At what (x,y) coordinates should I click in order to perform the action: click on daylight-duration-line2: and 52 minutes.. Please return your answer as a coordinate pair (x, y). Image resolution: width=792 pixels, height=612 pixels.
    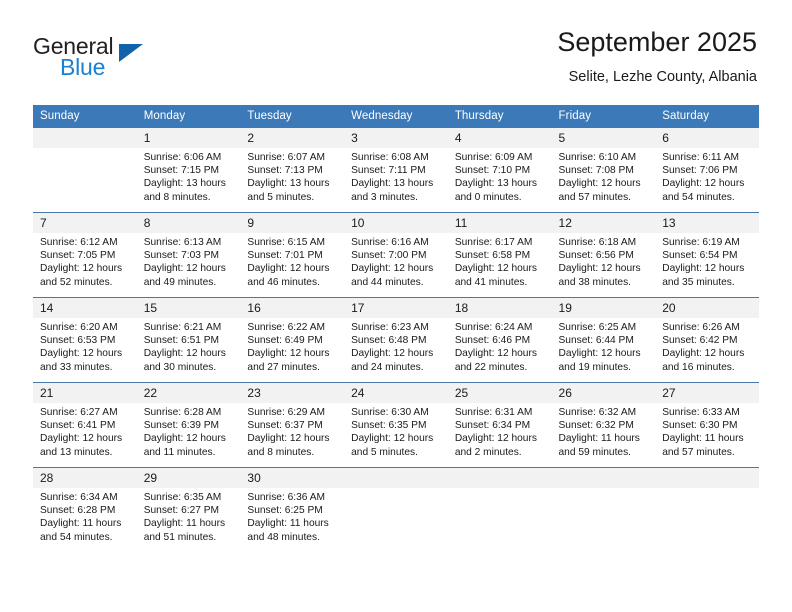
    Looking at the image, I should click on (76, 282).